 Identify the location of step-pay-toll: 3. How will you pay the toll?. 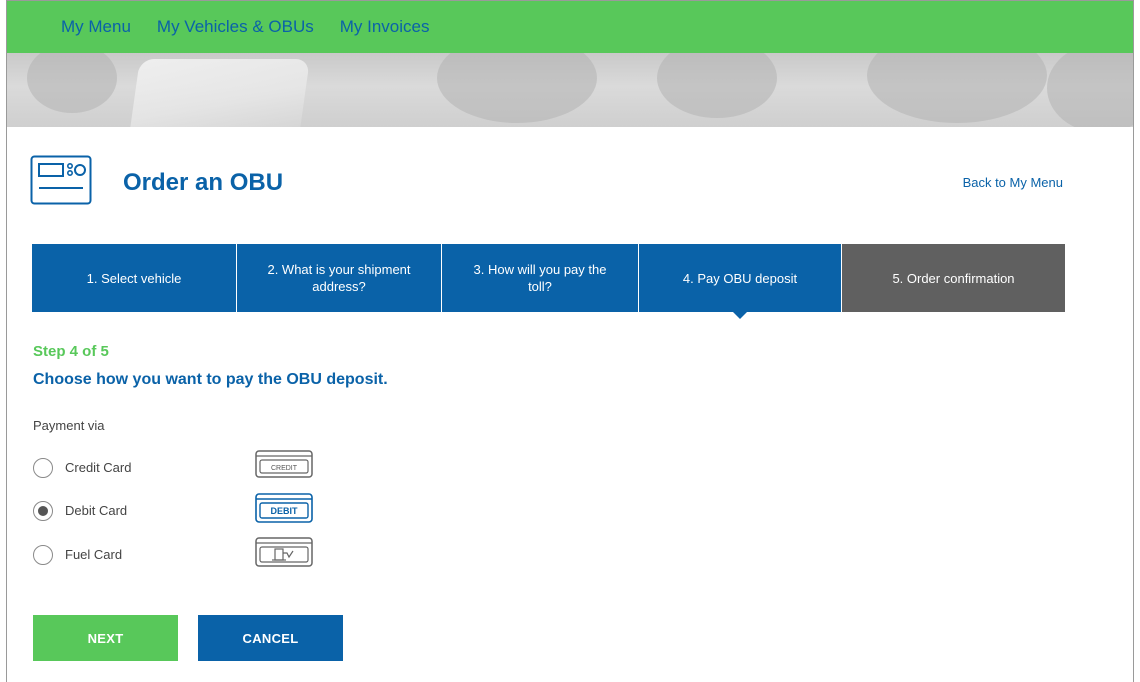
(540, 278).